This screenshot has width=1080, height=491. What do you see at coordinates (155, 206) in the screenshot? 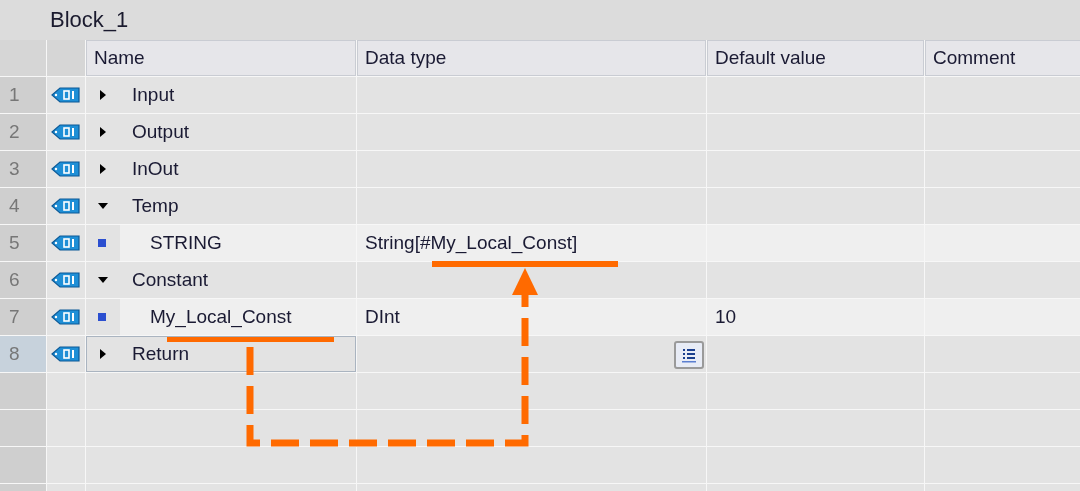
I see `section-name: Temp` at bounding box center [155, 206].